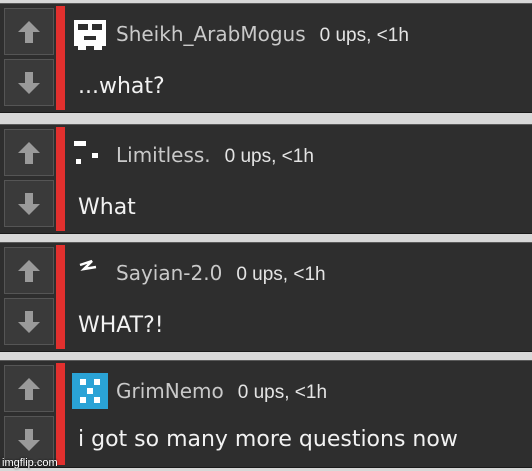 Image resolution: width=532 pixels, height=471 pixels. I want to click on comment-meta: GrimNemo 0 ups, <1h, so click(221, 391).